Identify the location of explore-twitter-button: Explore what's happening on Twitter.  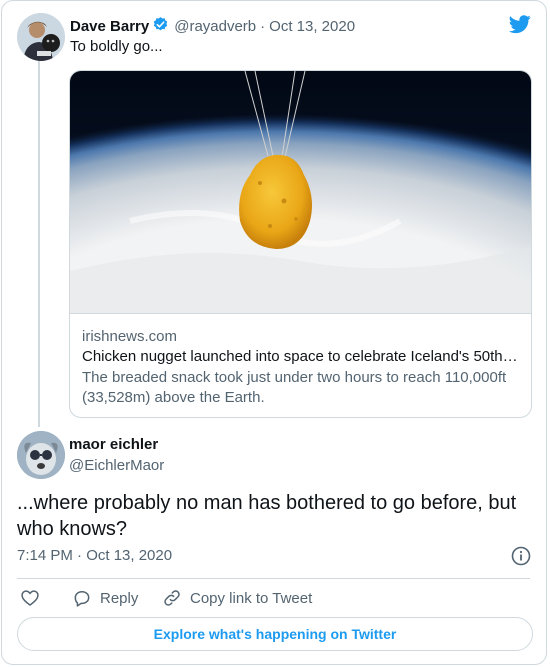
(275, 634).